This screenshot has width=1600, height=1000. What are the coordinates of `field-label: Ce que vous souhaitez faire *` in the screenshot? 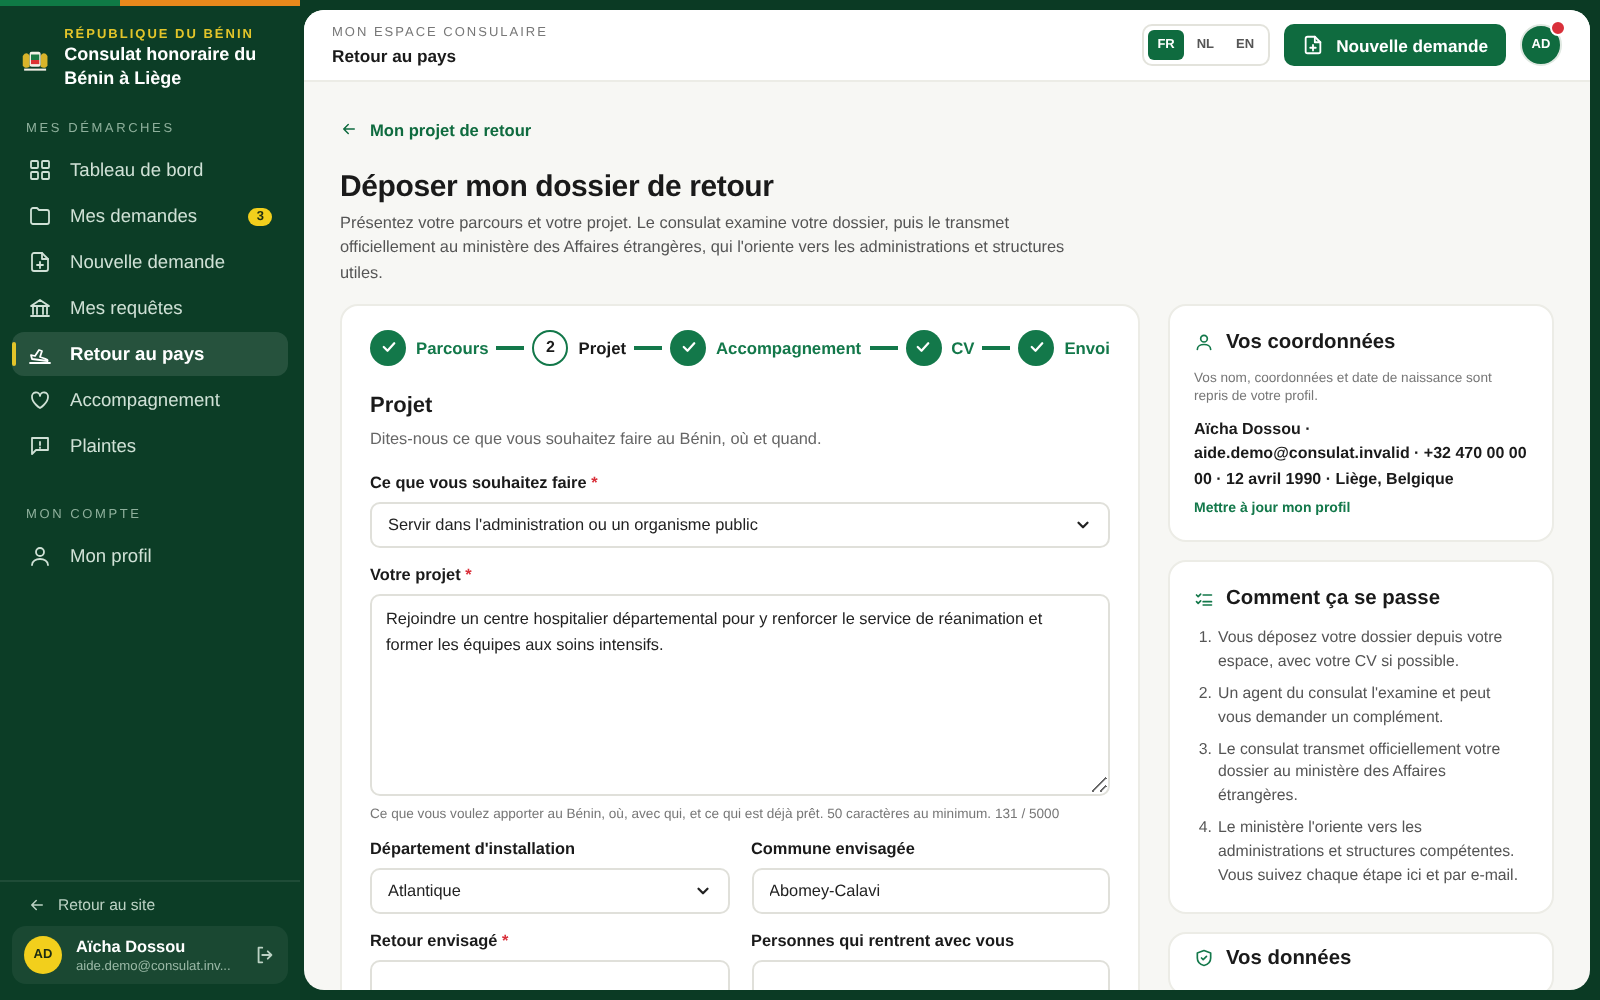 It's located at (485, 482).